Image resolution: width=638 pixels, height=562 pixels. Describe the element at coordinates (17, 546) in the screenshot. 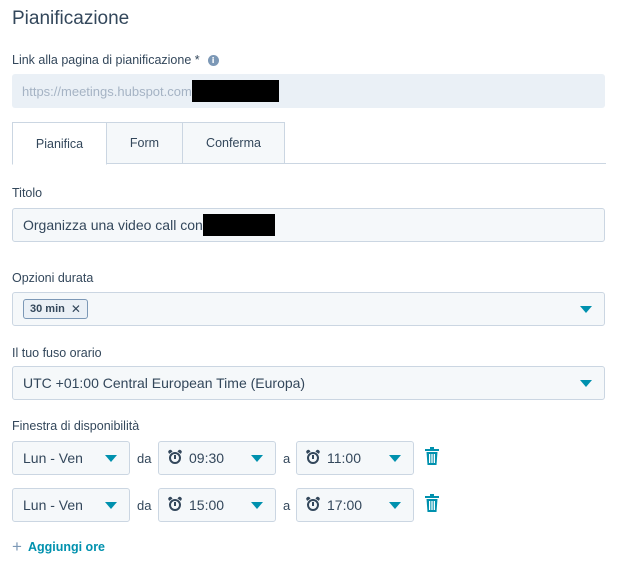

I see `plus-icon: +` at that location.